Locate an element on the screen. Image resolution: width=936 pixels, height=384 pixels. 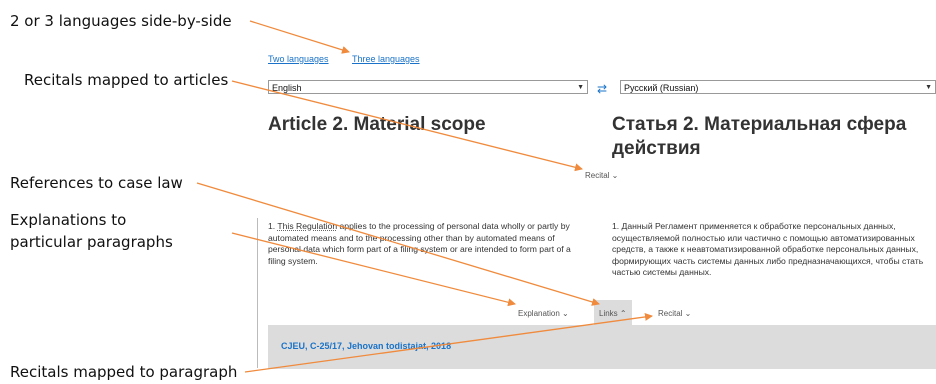
tab-recital: Recital ⌄ is located at coordinates (674, 313).